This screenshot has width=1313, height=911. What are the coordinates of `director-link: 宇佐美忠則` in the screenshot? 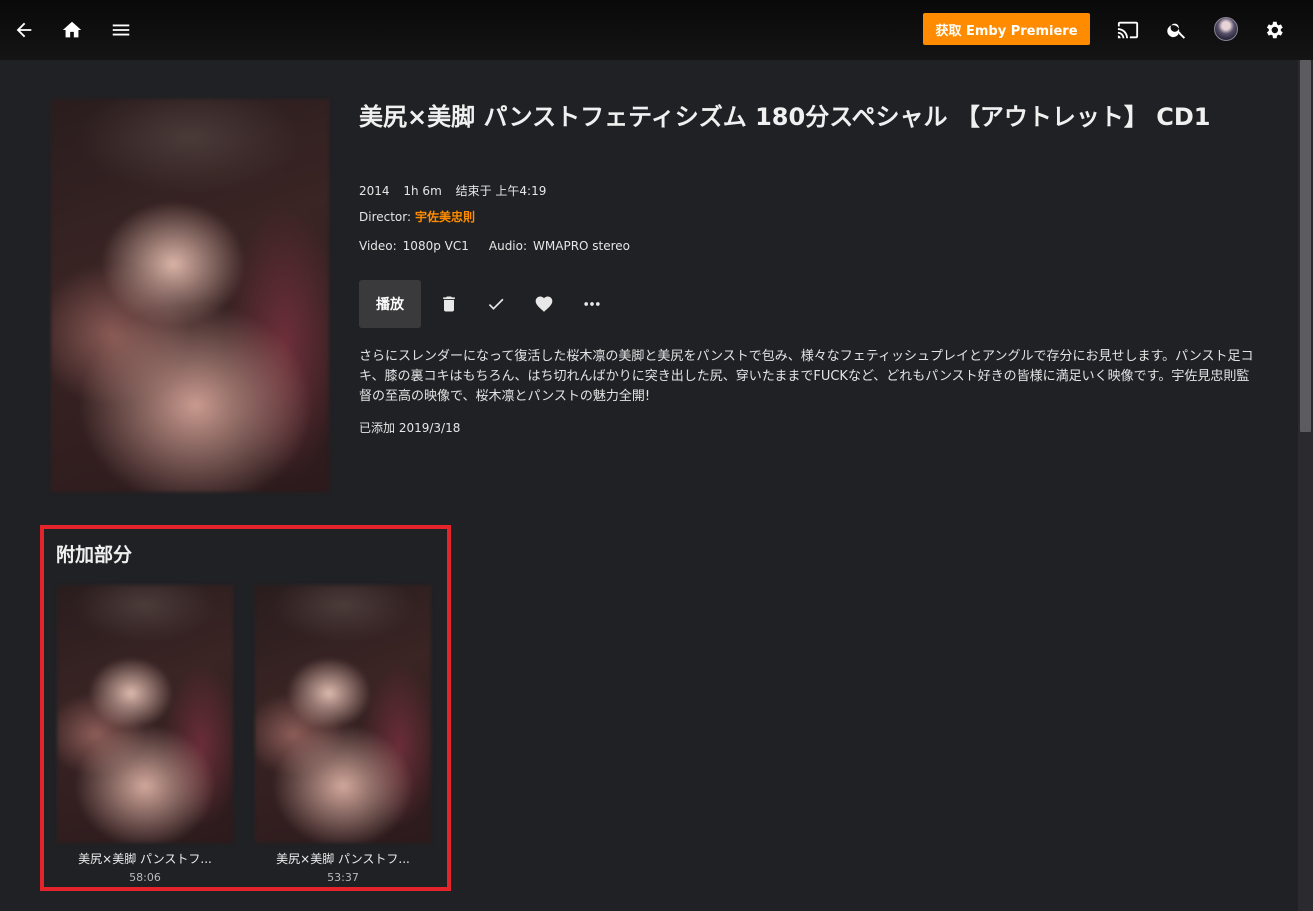 It's located at (445, 217).